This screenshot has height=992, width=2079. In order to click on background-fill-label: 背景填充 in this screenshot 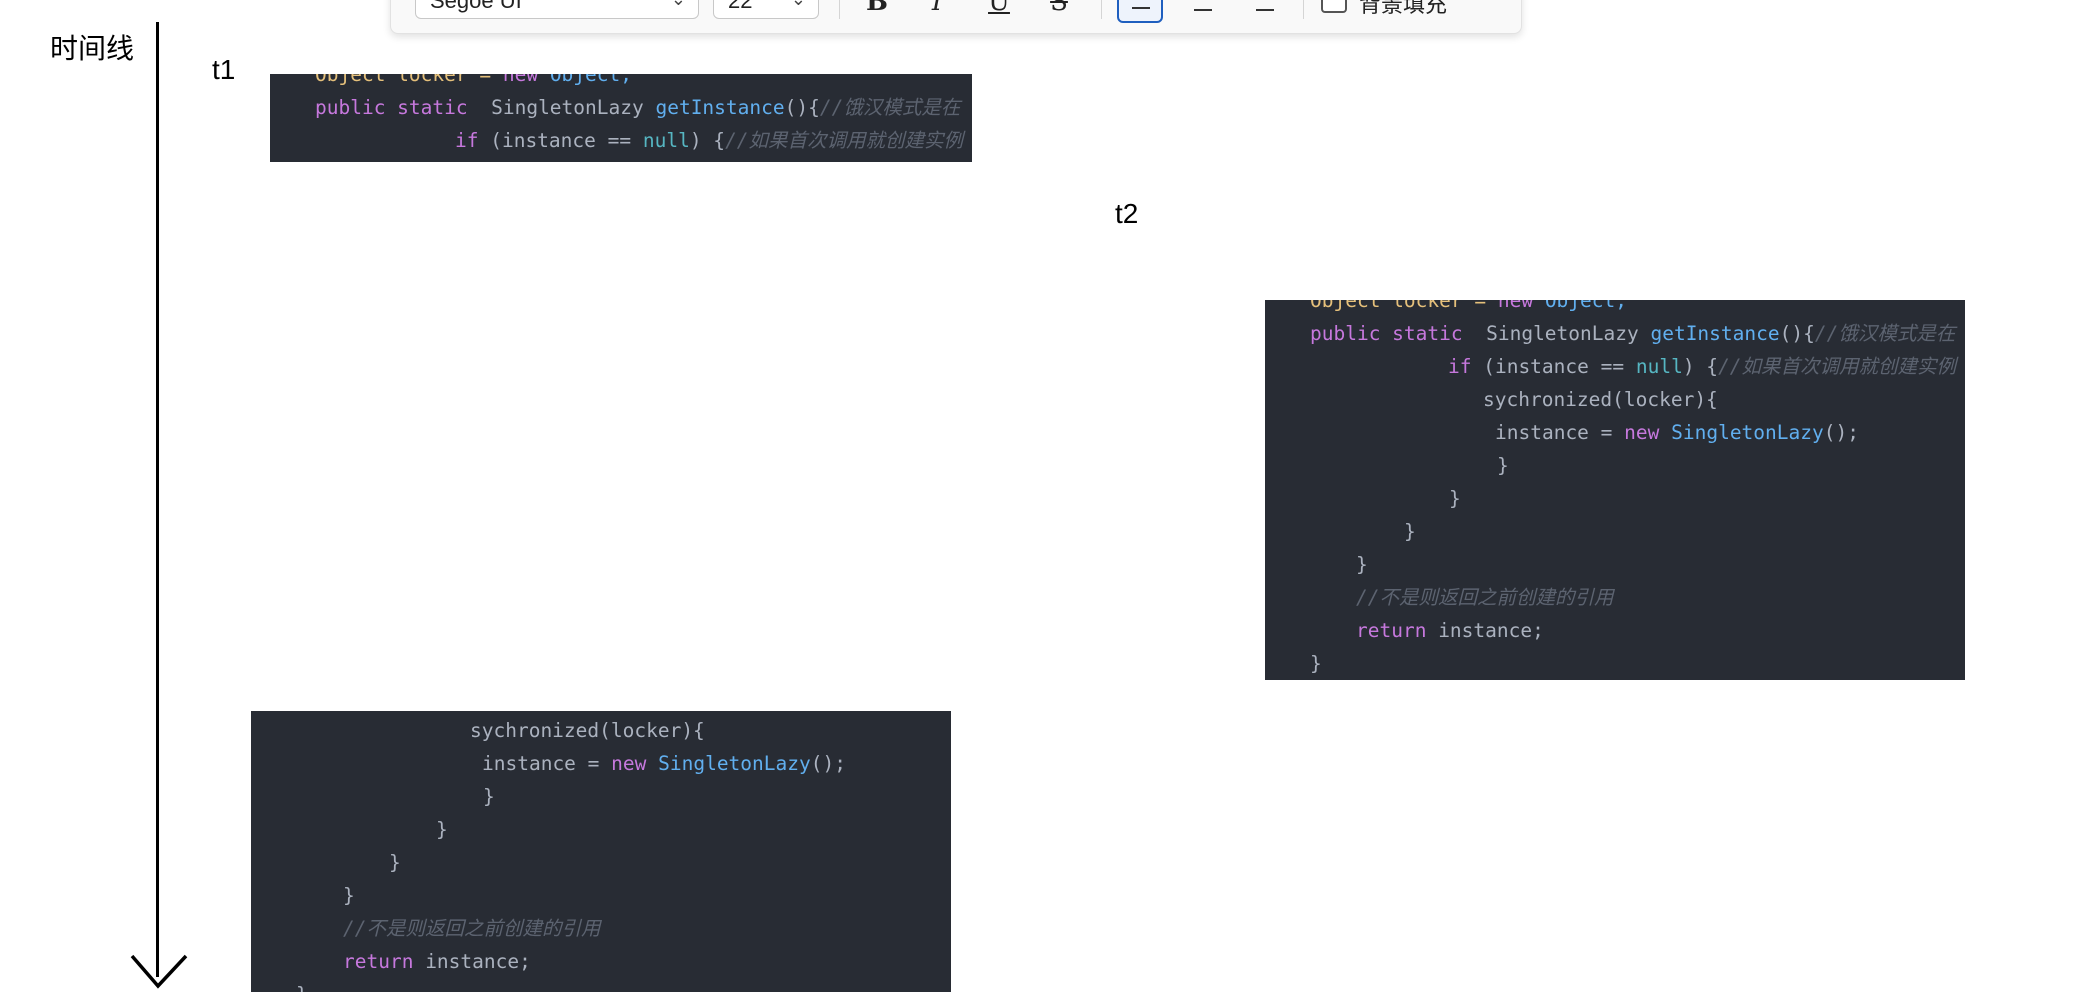, I will do `click(1403, 8)`.